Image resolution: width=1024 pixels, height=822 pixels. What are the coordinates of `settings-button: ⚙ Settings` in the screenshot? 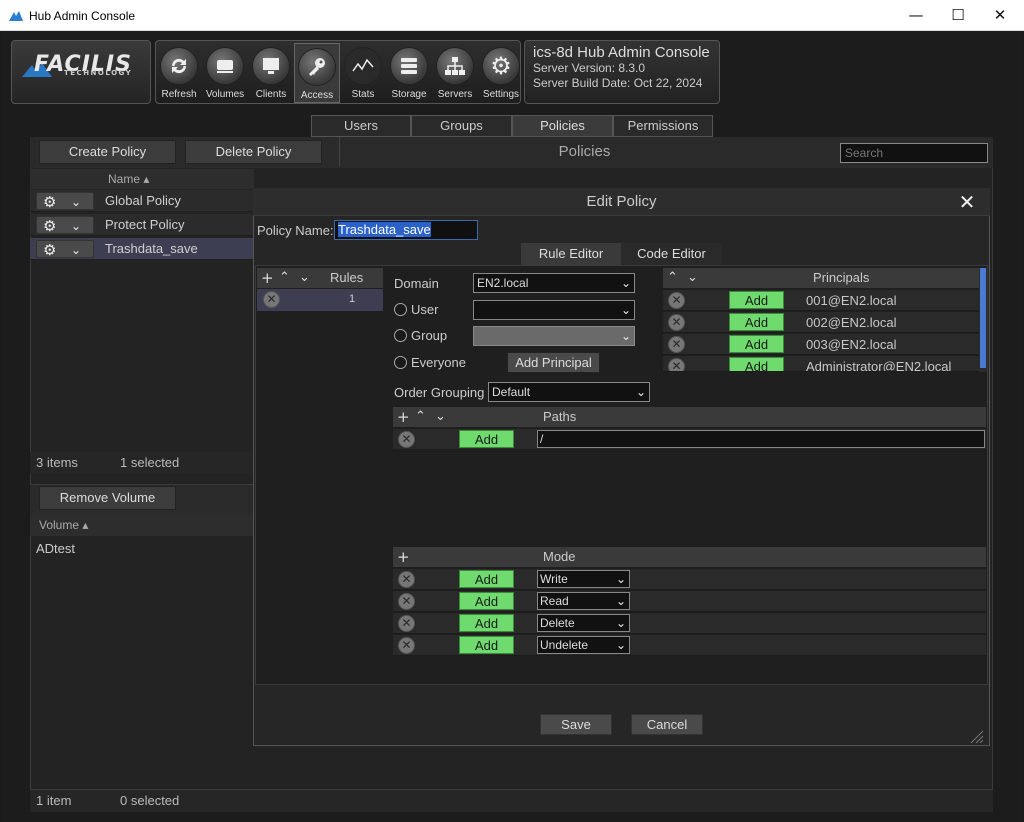 It's located at (501, 73).